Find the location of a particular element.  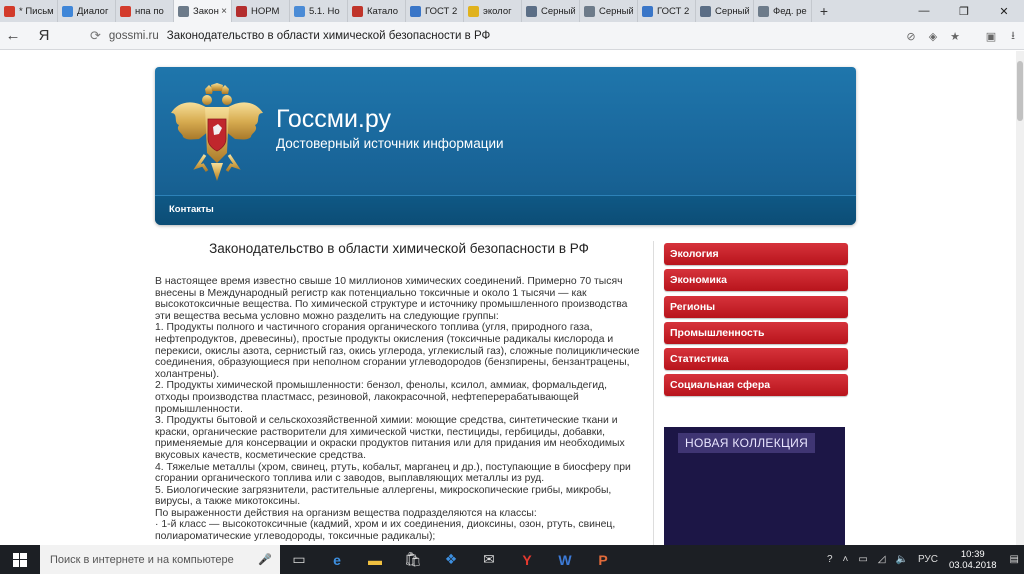

start-button is located at coordinates (20, 559).